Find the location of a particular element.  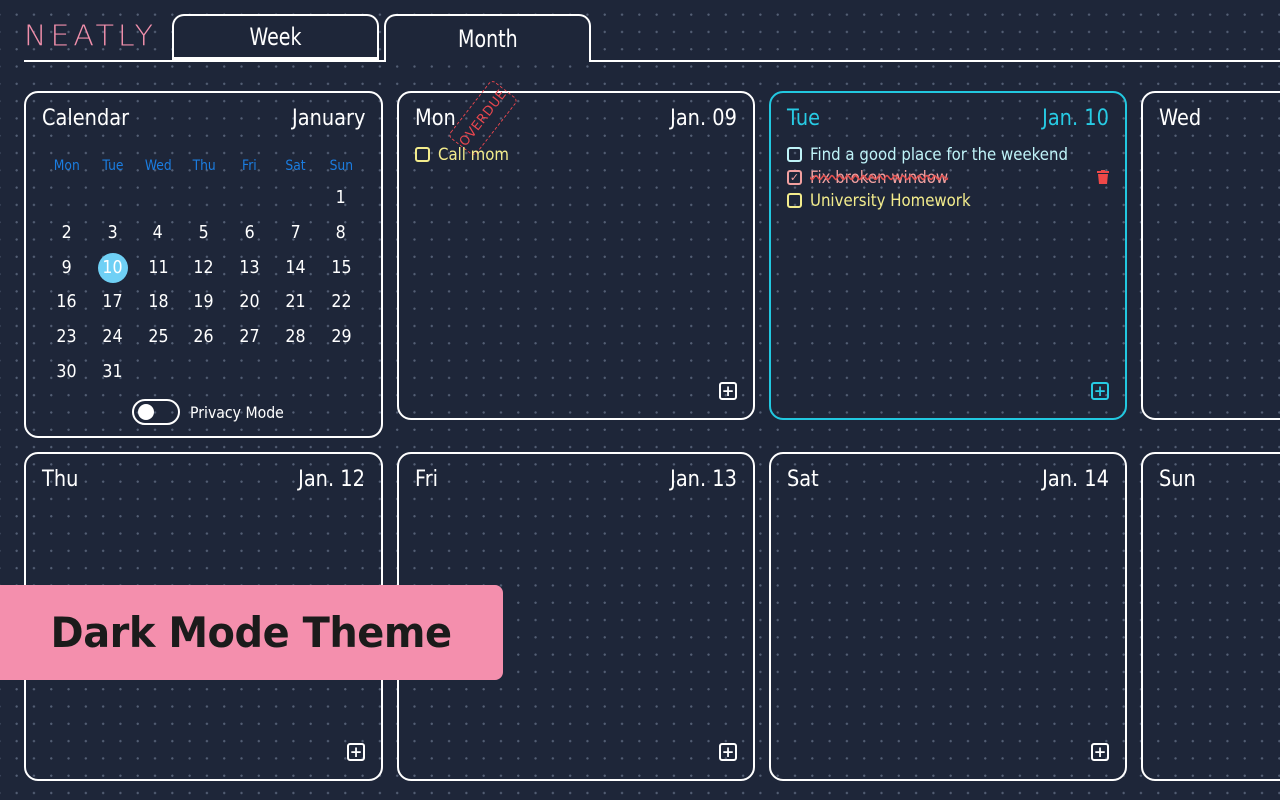

calendar-day: 3 is located at coordinates (113, 233).